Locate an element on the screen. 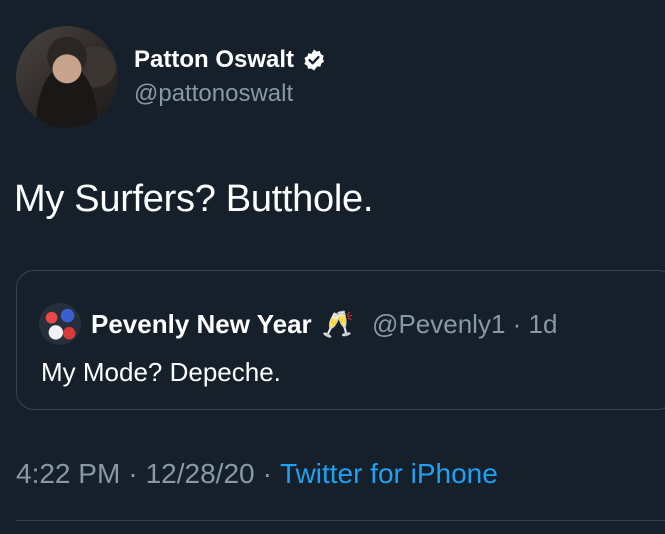  quoted-handle-time: @Pevenly1 · 1d is located at coordinates (465, 323).